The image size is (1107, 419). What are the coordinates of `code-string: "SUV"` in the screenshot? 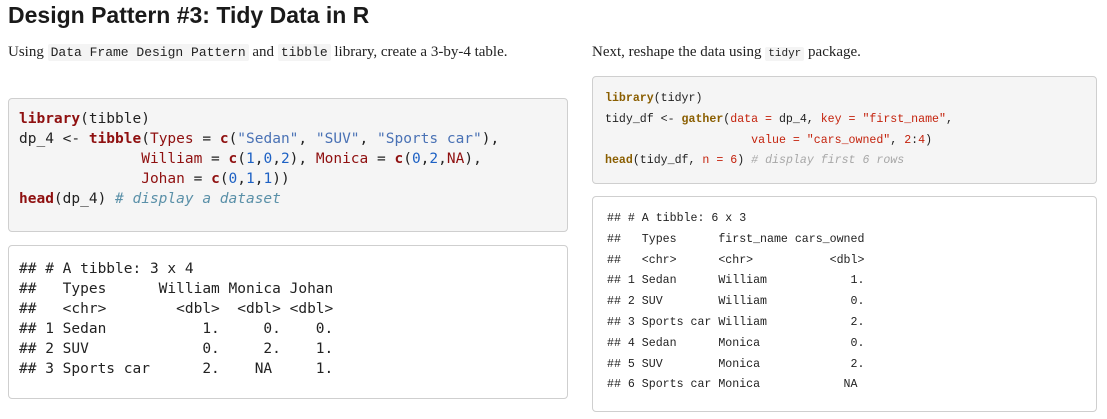 It's located at (337, 139).